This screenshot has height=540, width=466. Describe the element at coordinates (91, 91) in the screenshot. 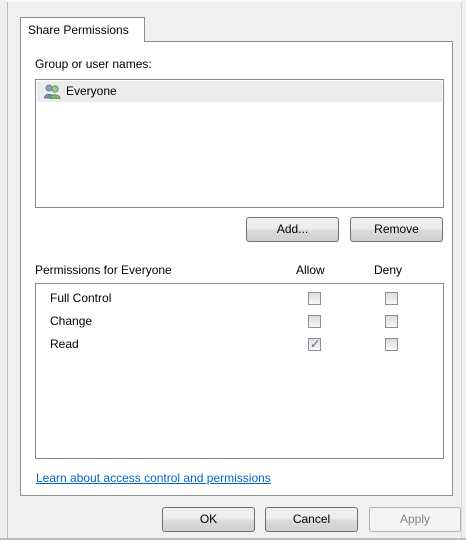

I see `user-name: Everyone` at that location.